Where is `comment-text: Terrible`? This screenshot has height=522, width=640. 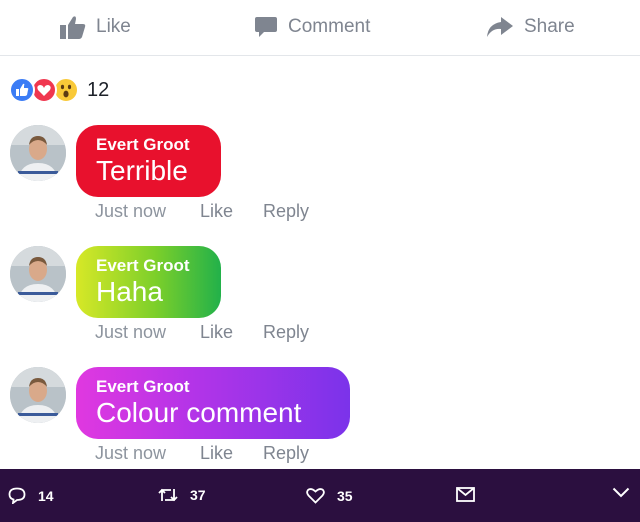 comment-text: Terrible is located at coordinates (142, 170).